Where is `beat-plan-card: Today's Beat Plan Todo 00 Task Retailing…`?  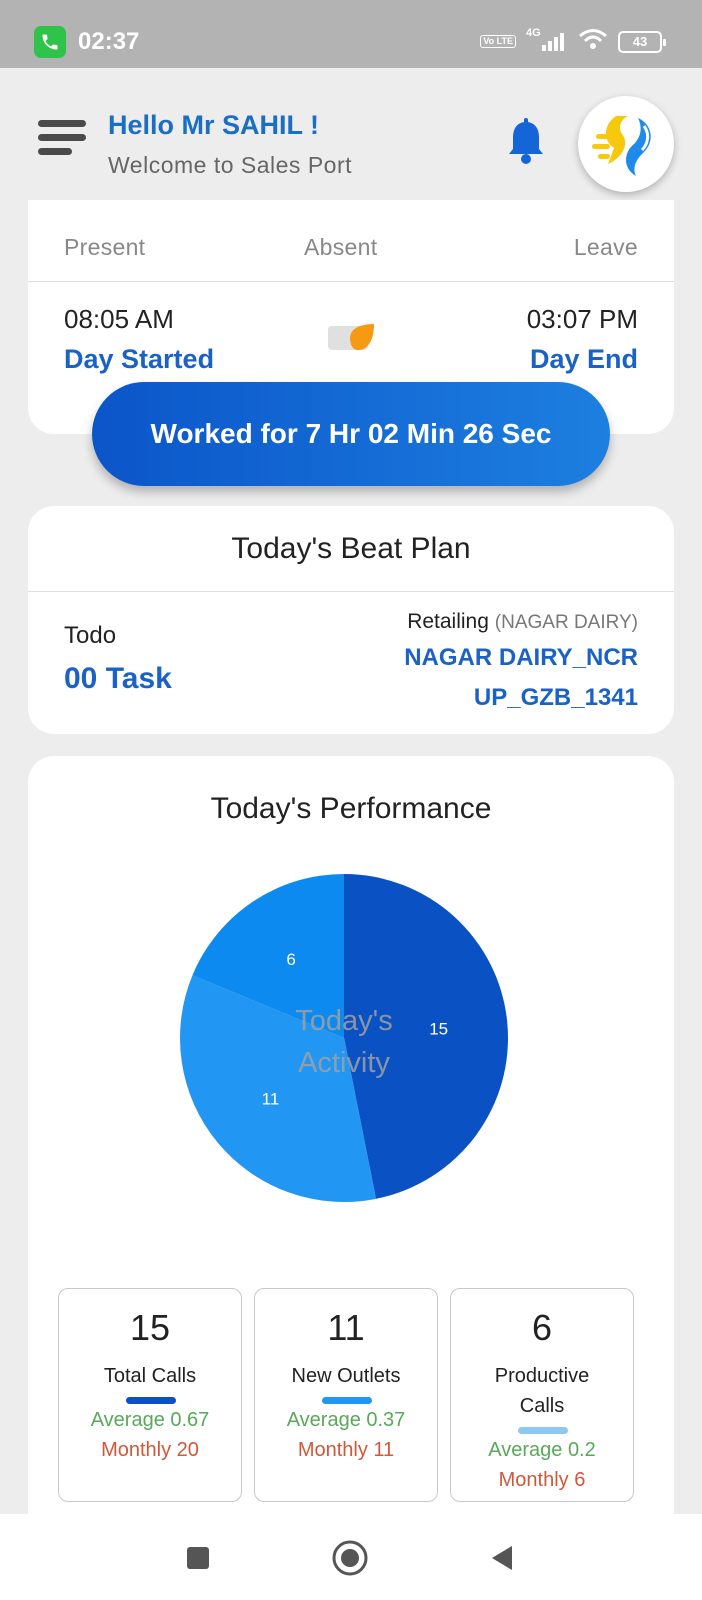
beat-plan-card: Today's Beat Plan Todo 00 Task Retailing… is located at coordinates (351, 620).